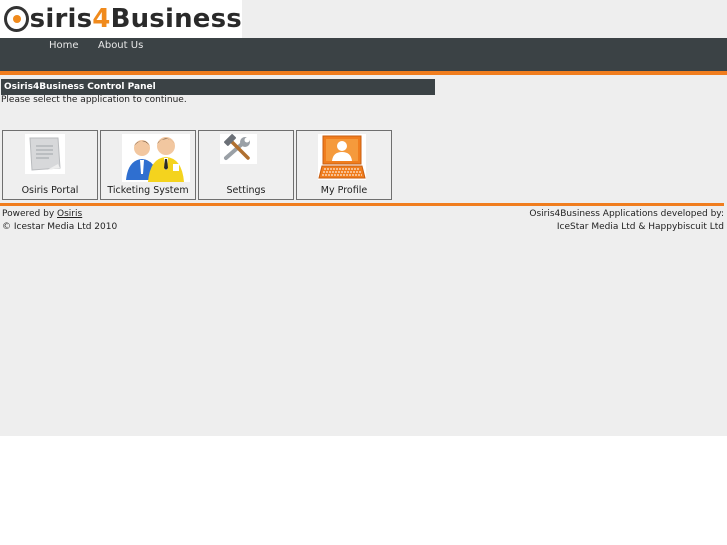  Describe the element at coordinates (60, 227) in the screenshot. I see `copyright-text: © Icestar Media Ltd 2010` at that location.